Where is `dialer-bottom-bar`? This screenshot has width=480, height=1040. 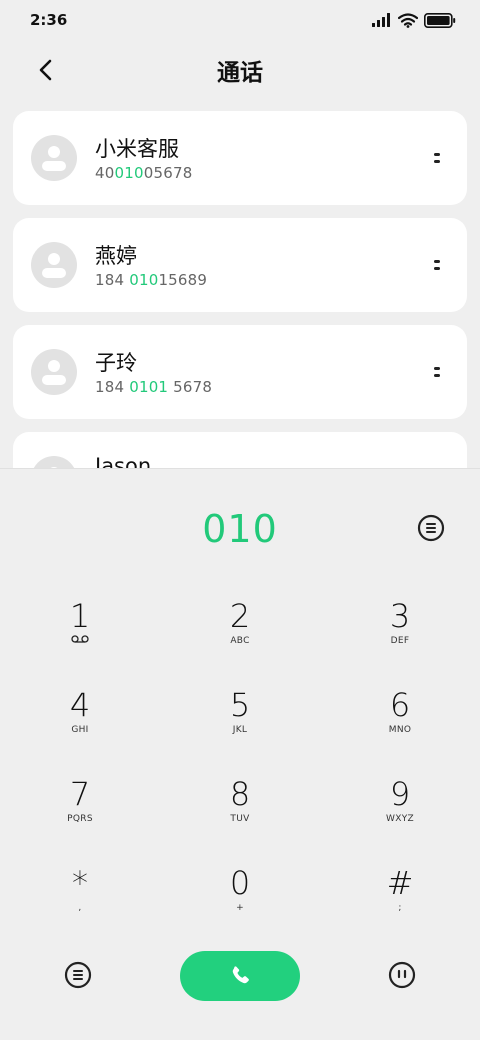
dialer-bottom-bar is located at coordinates (240, 976).